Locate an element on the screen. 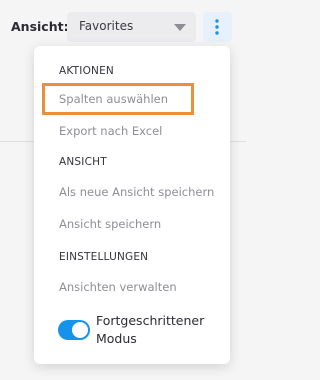 The width and height of the screenshot is (320, 380). menu-item-ansicht-speichern: Ansicht speichern is located at coordinates (110, 224).